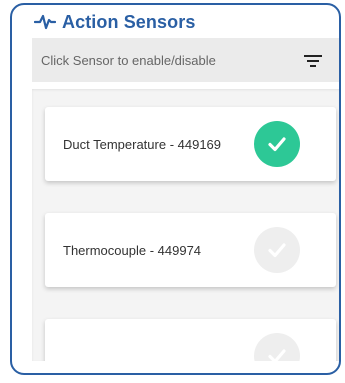 The height and width of the screenshot is (383, 345). I want to click on sensor-label: Thermocouple - 449974, so click(132, 250).